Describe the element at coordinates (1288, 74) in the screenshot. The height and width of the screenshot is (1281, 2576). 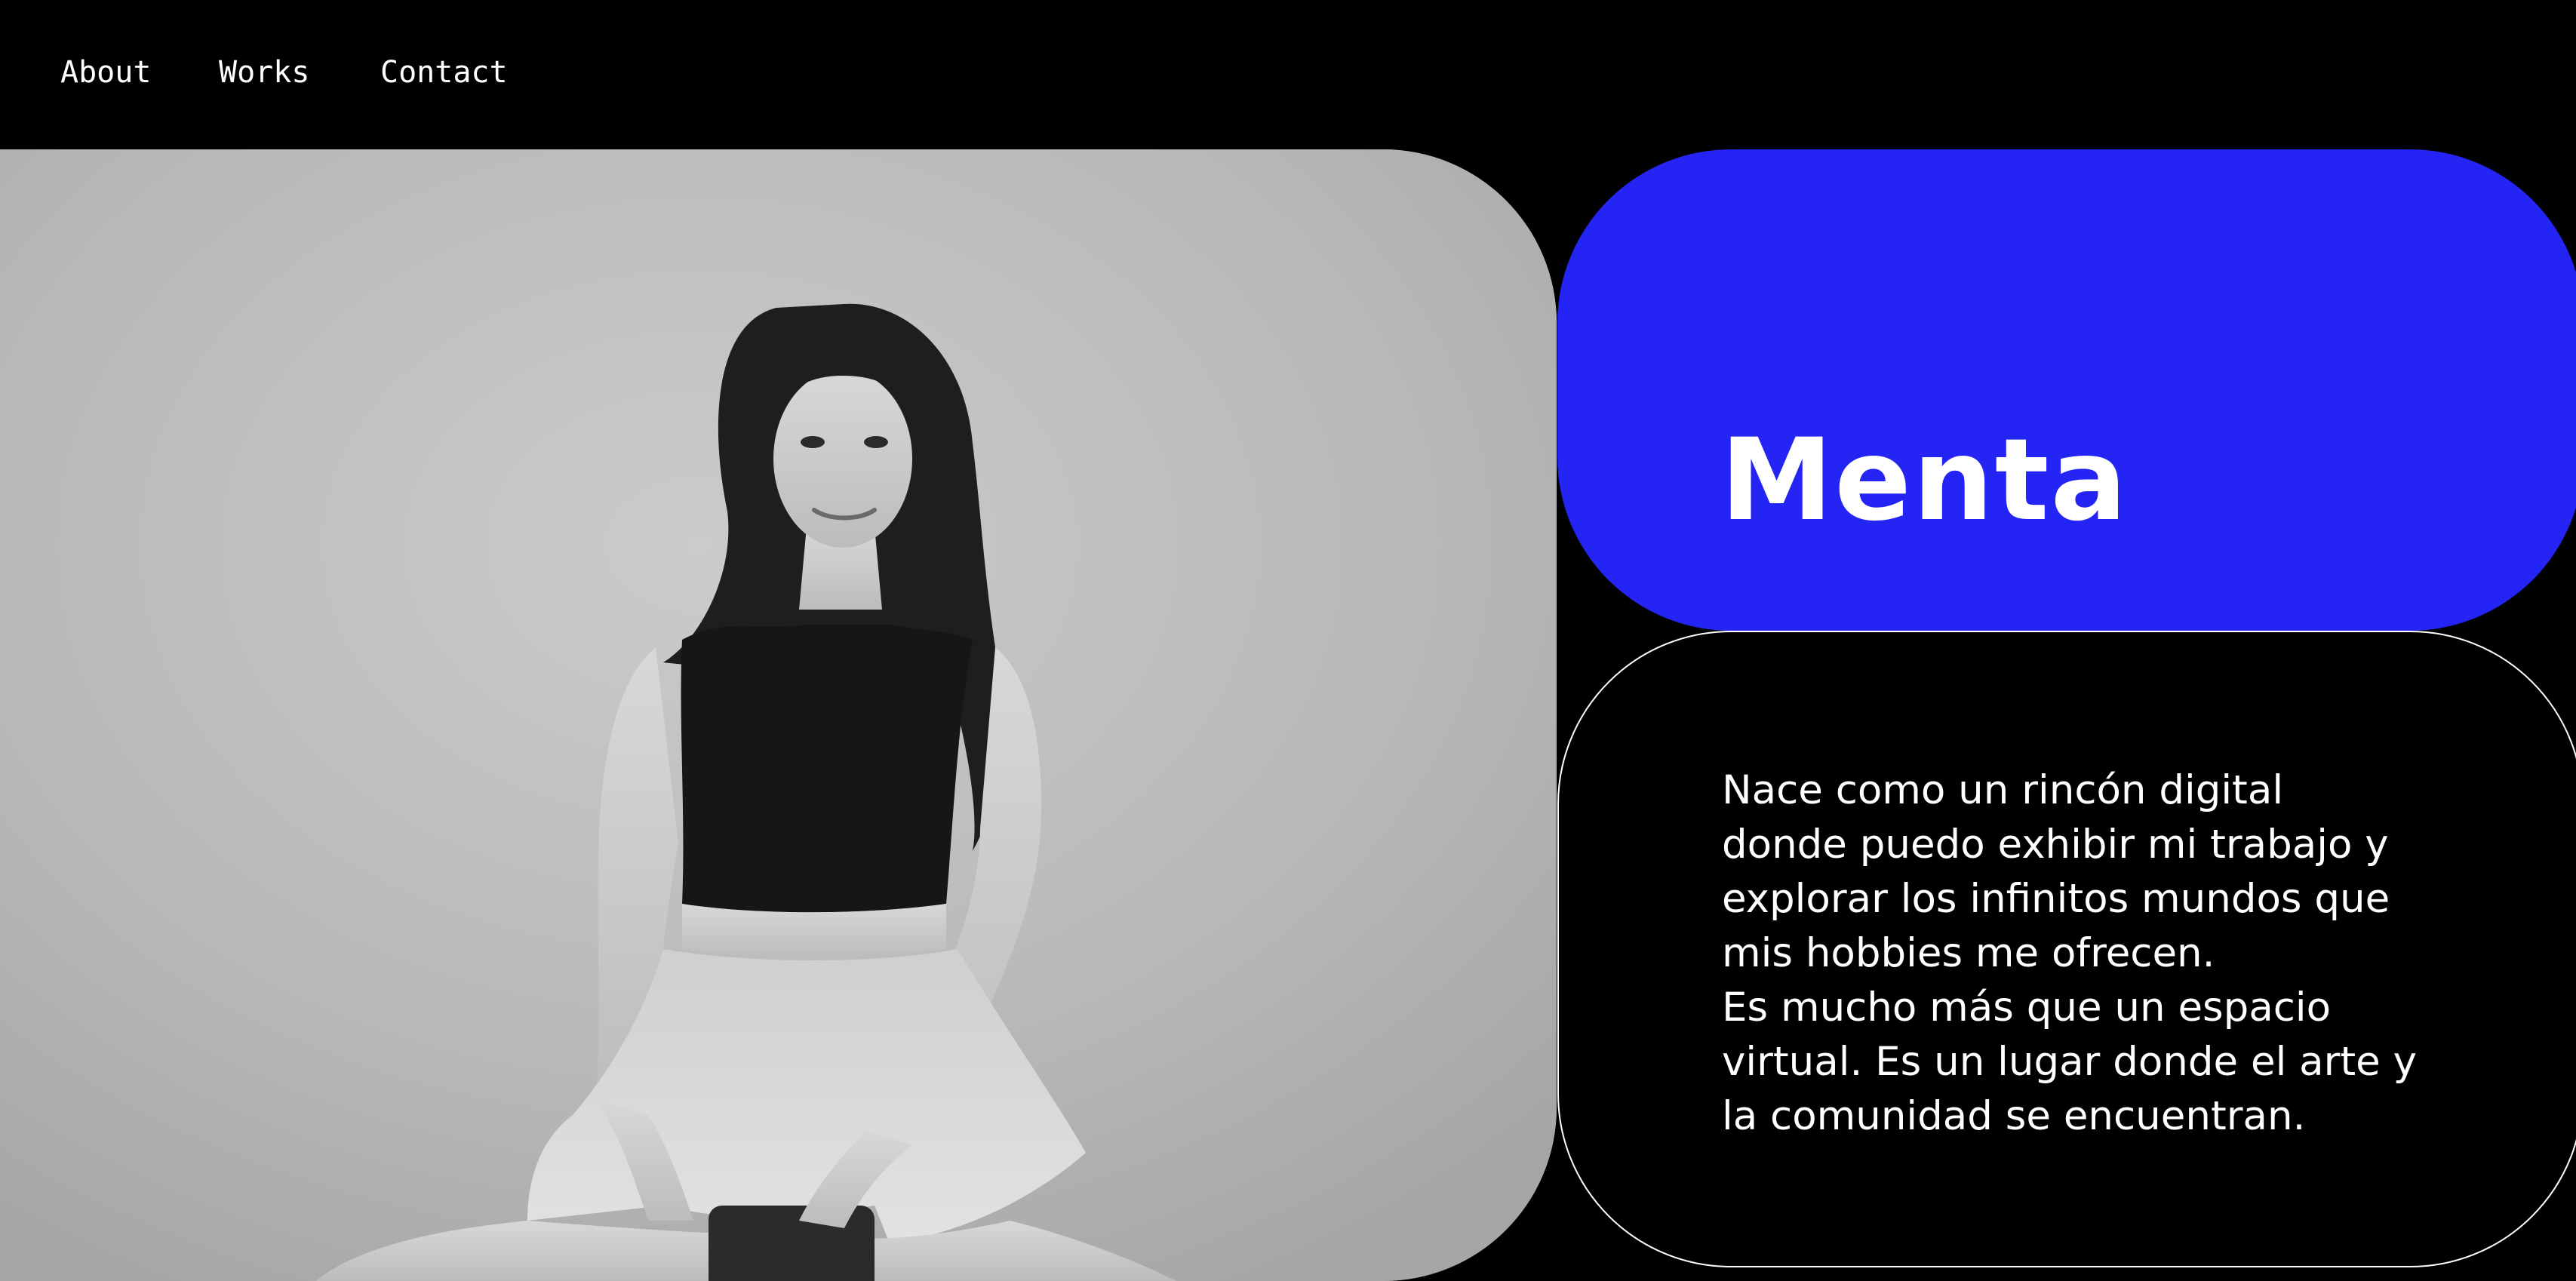
I see `top-nav: About Works Contact` at that location.